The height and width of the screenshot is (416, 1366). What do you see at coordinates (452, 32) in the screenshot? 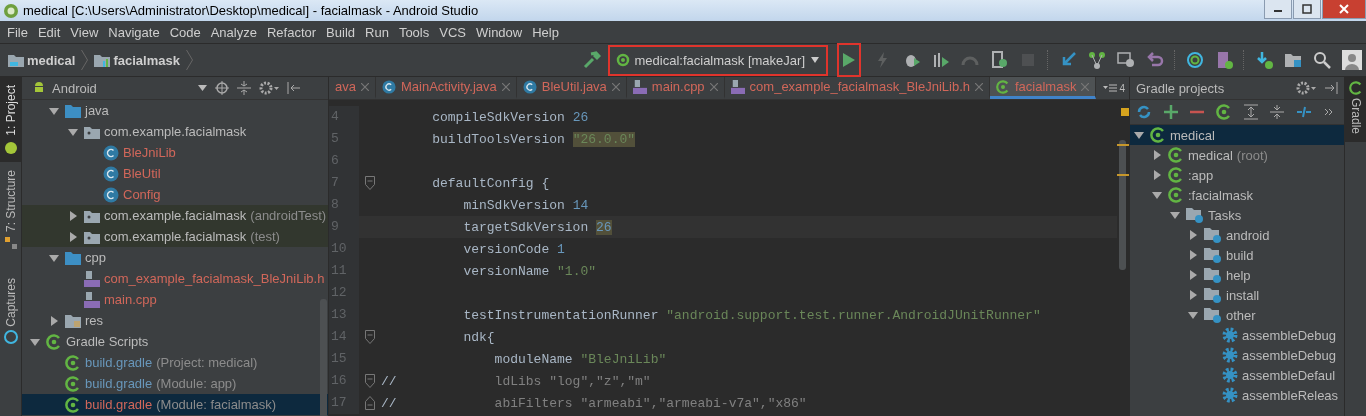
I see `menu-item: VCS` at bounding box center [452, 32].